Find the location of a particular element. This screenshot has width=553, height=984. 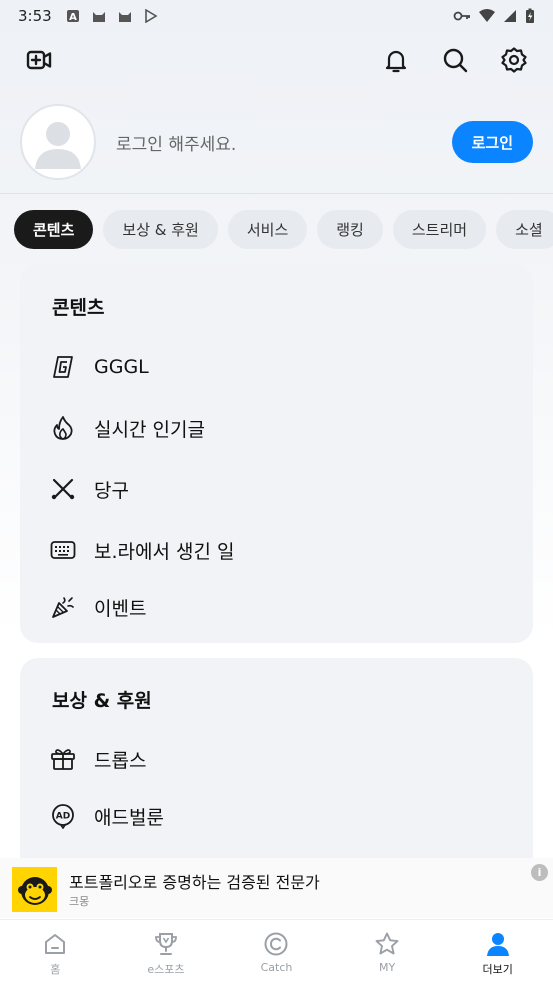

ad-title: 포트폴리오로 증명하는 검증된 전문가 is located at coordinates (194, 882).